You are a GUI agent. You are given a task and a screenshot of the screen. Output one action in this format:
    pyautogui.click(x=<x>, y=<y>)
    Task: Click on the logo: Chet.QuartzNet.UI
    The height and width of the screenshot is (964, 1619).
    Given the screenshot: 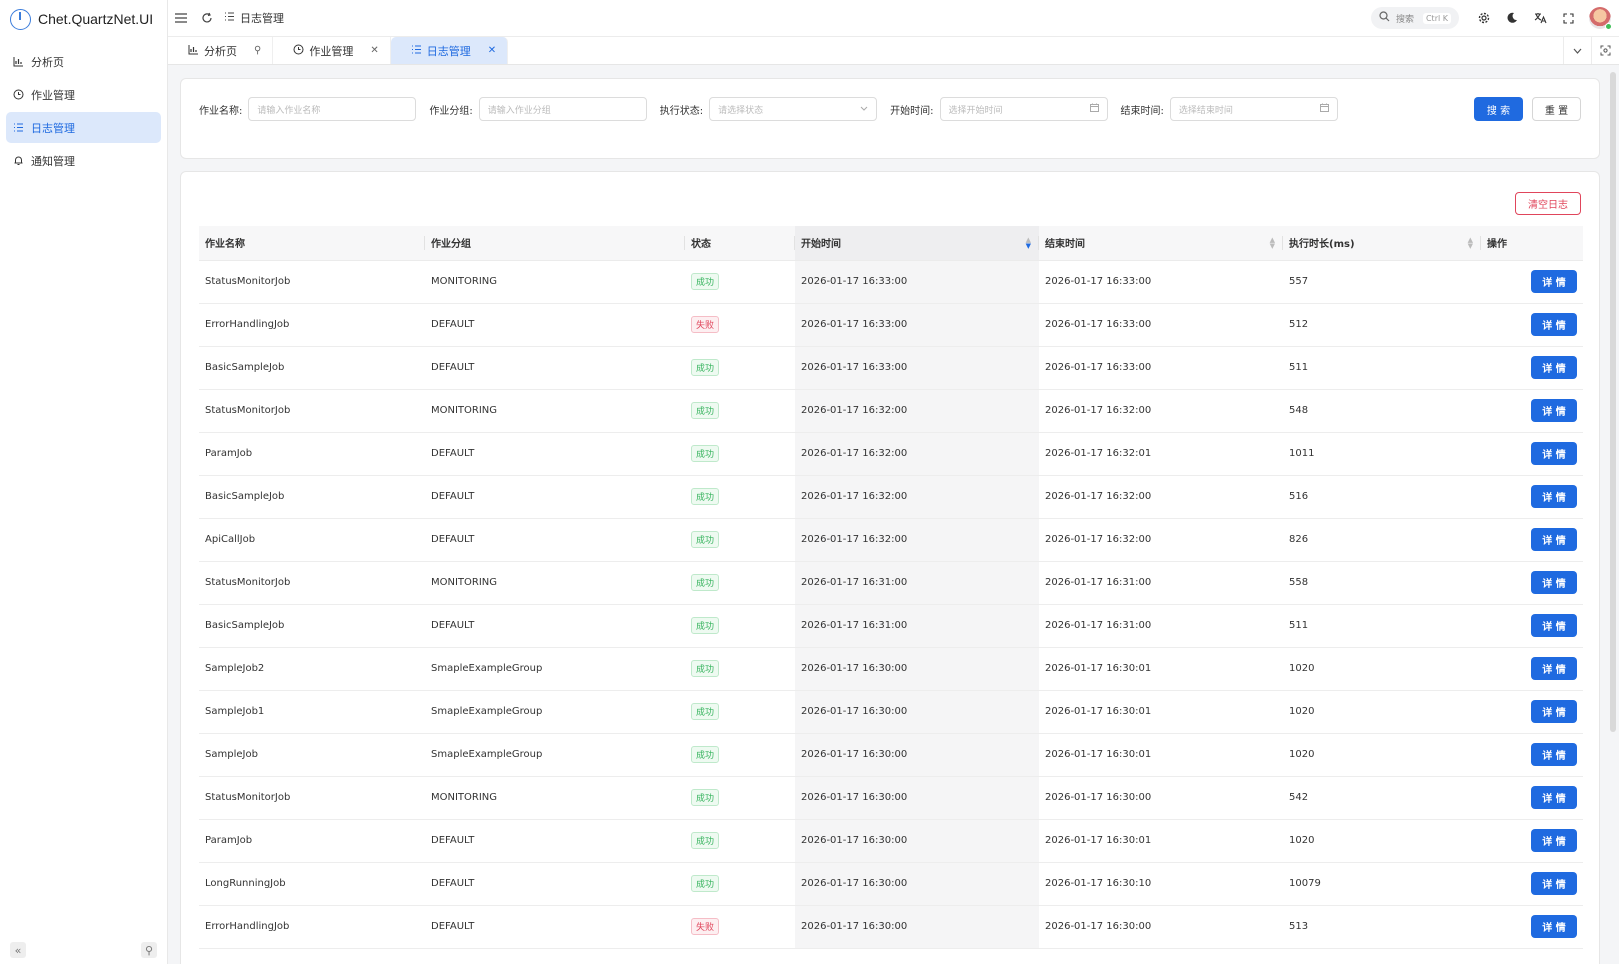 What is the action you would take?
    pyautogui.click(x=83, y=19)
    